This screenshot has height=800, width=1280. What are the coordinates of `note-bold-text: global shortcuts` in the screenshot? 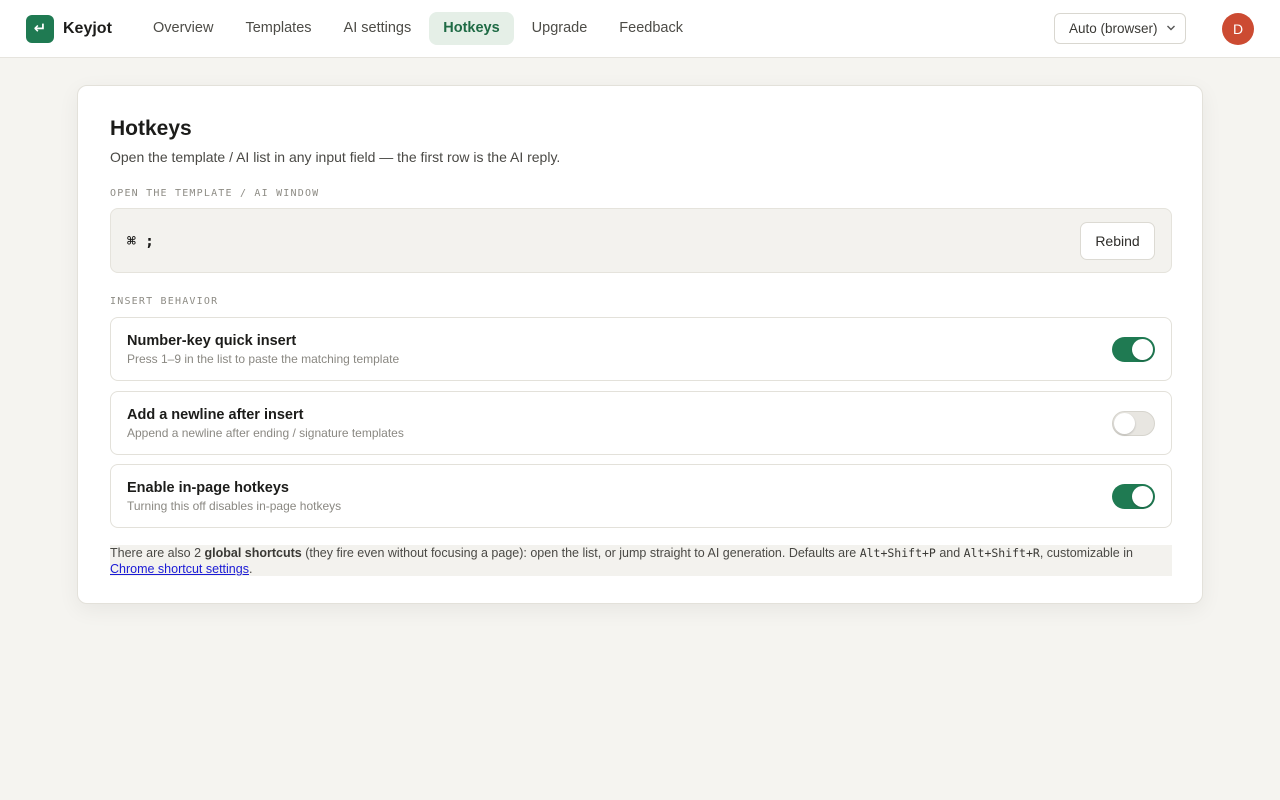 It's located at (253, 553).